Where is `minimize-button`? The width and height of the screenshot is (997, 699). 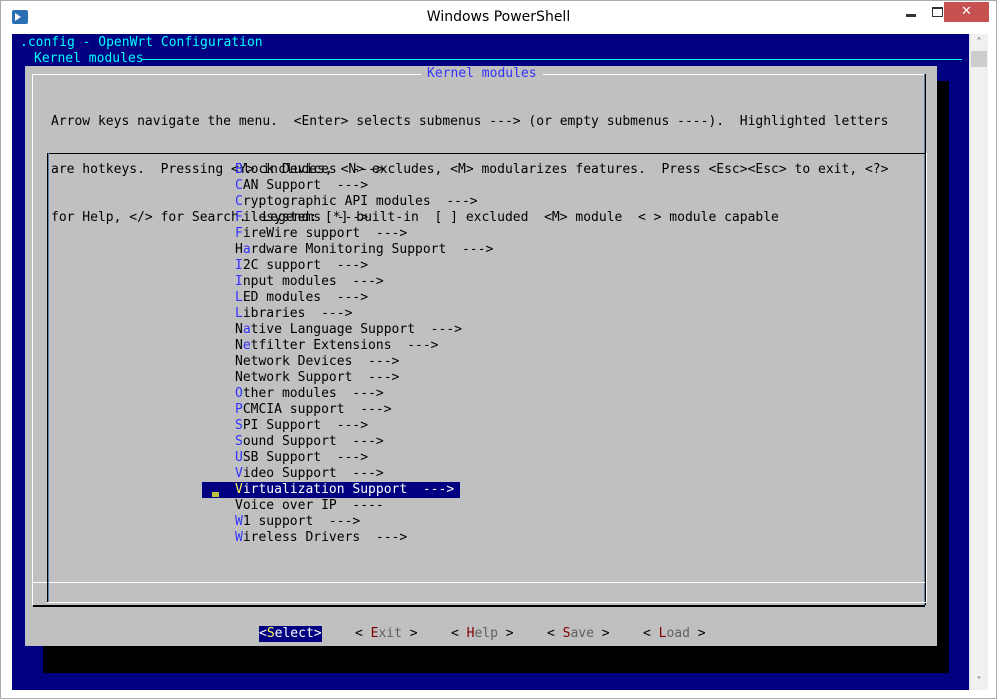 minimize-button is located at coordinates (911, 12).